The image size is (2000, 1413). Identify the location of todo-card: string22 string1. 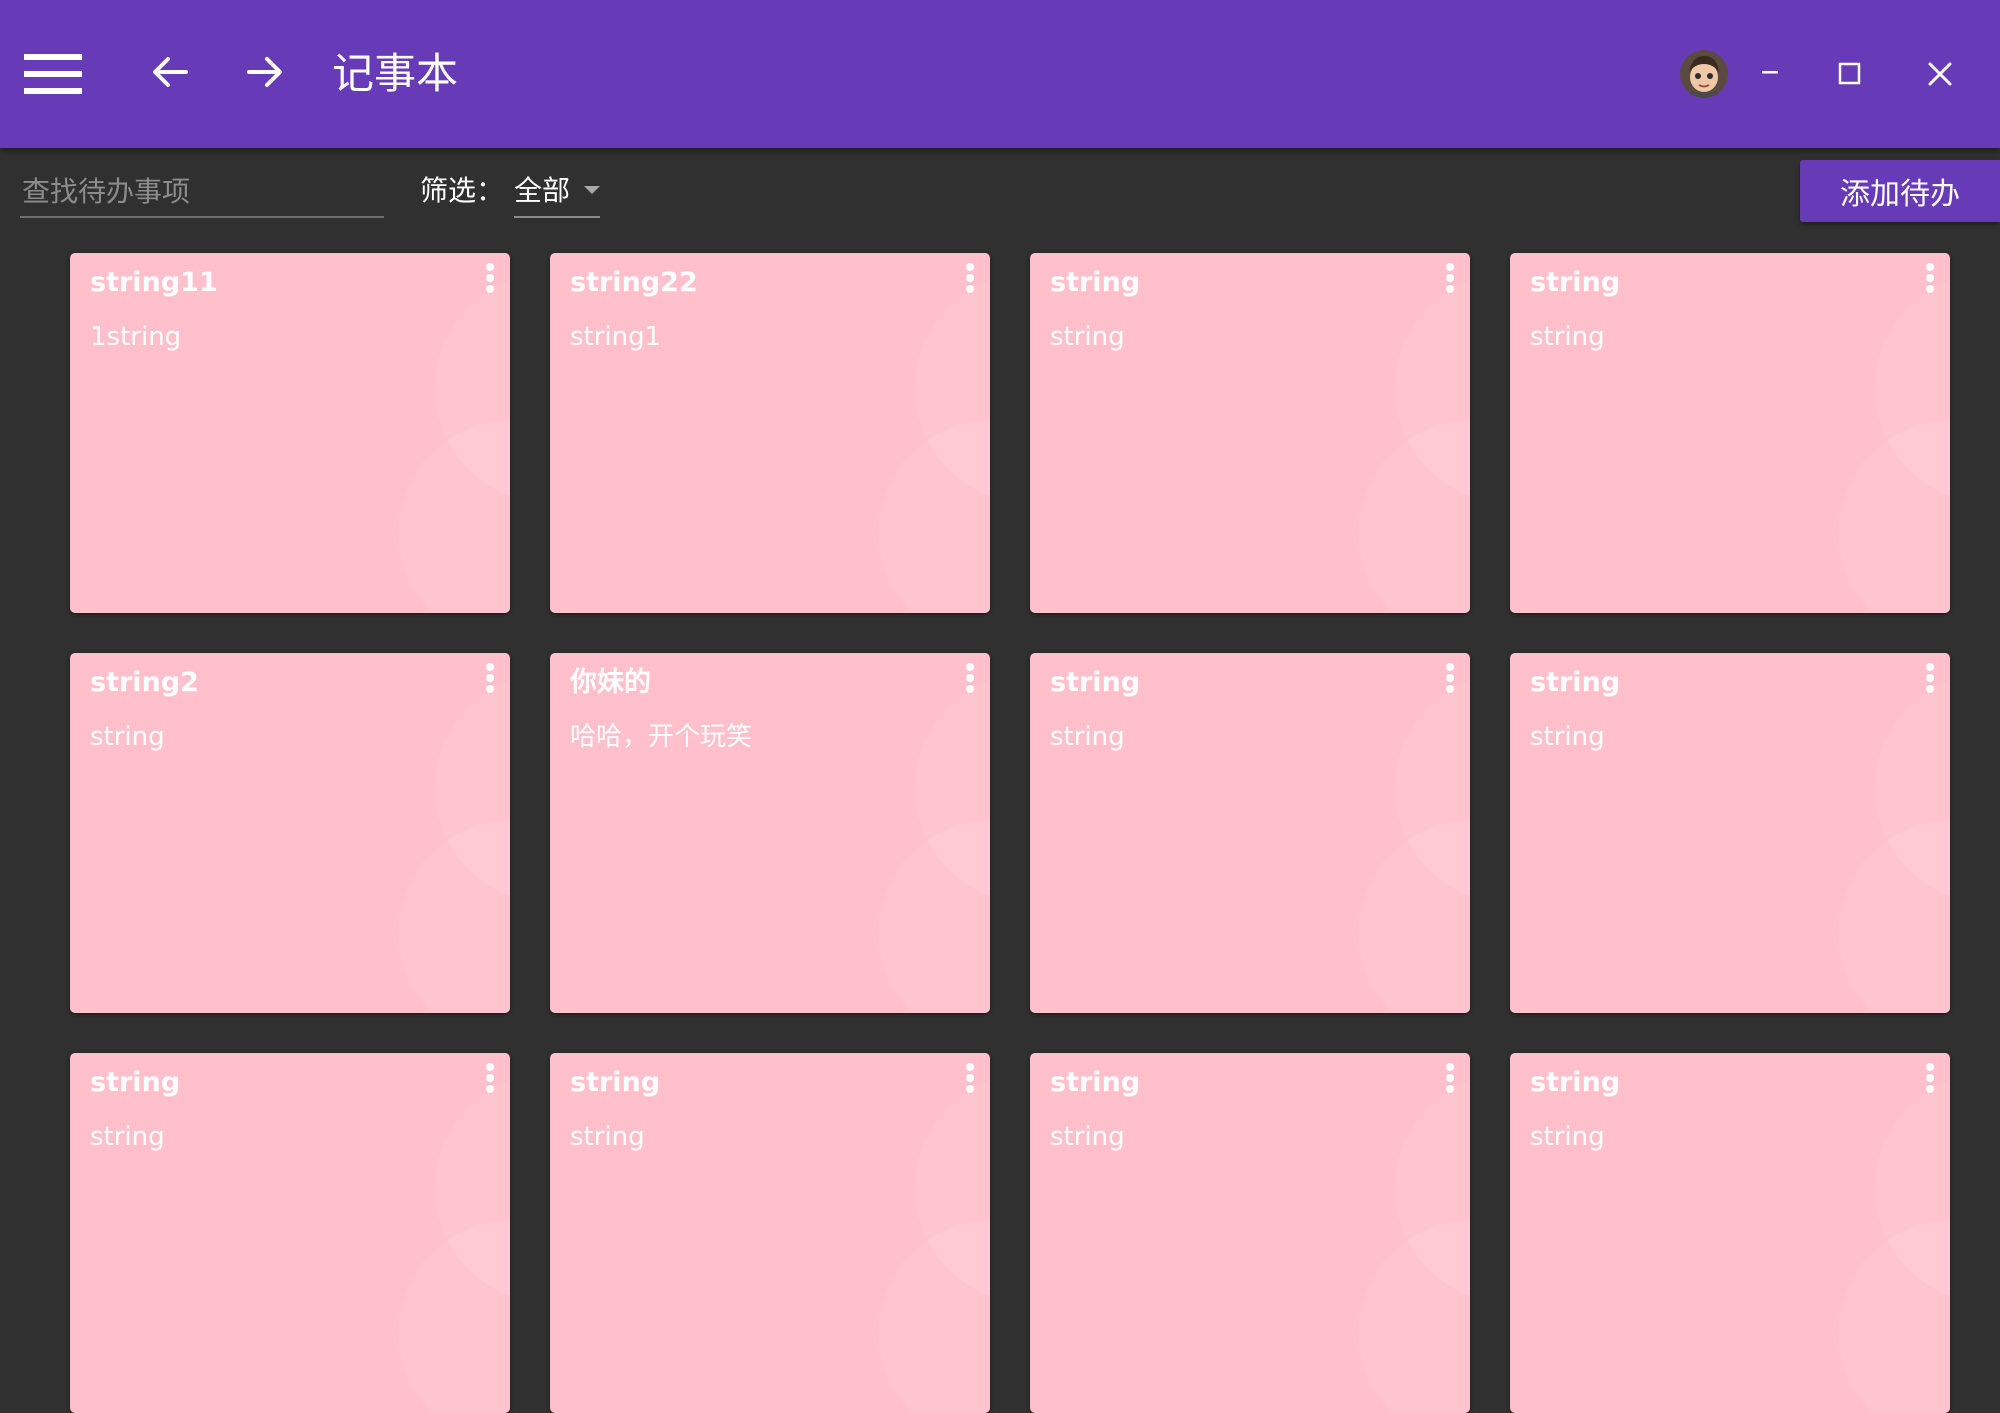
(770, 433).